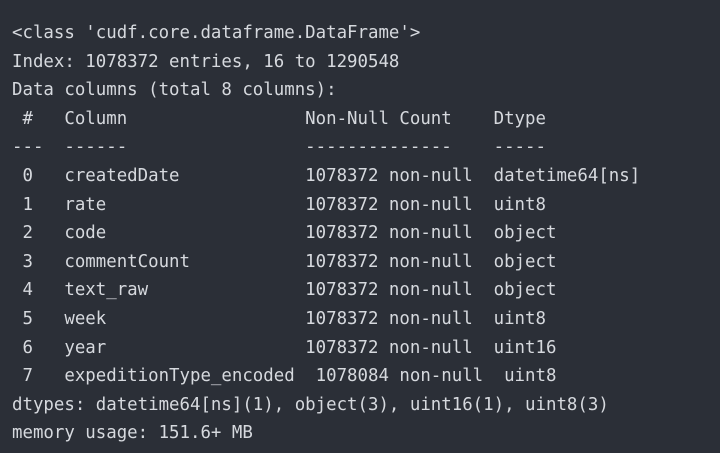 The height and width of the screenshot is (453, 720). Describe the element at coordinates (206, 61) in the screenshot. I see `index-line: Index: 1078372 entries, 16 to 1290548` at that location.